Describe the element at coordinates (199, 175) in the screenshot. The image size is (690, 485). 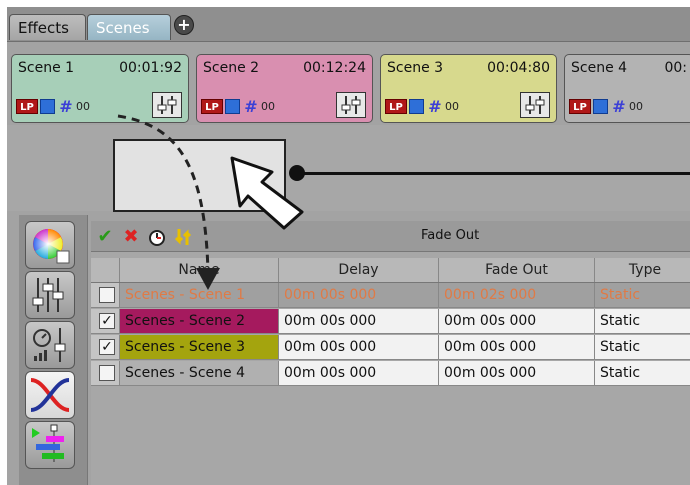
I see `scene-drop-target` at that location.